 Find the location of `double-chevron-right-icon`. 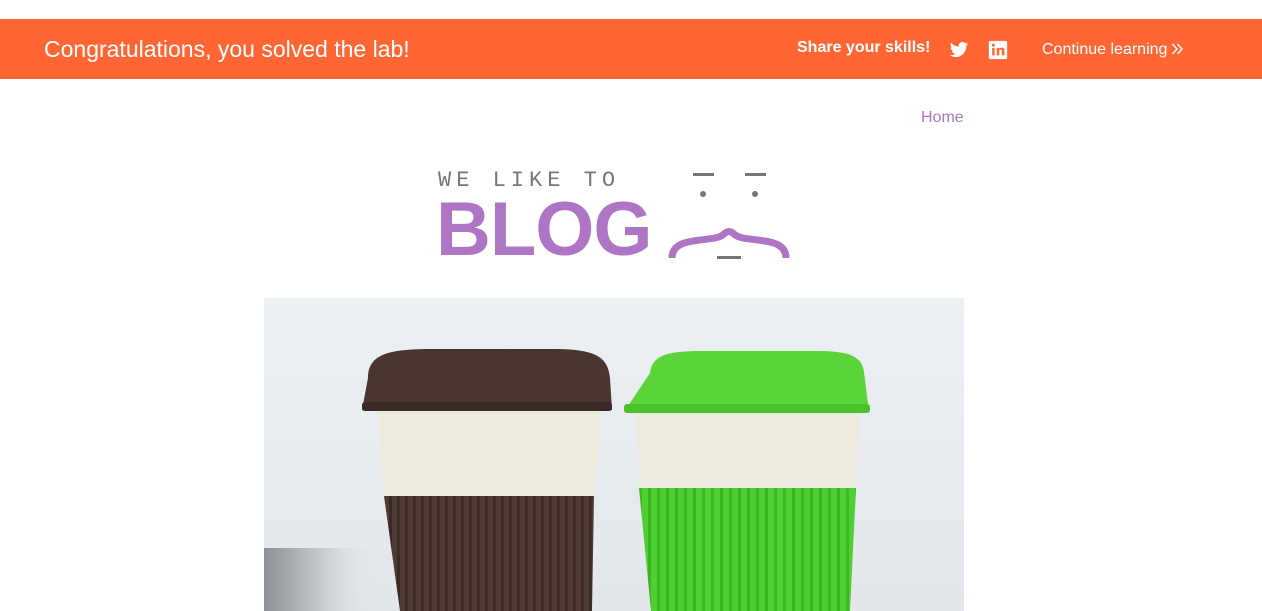

double-chevron-right-icon is located at coordinates (1178, 49).